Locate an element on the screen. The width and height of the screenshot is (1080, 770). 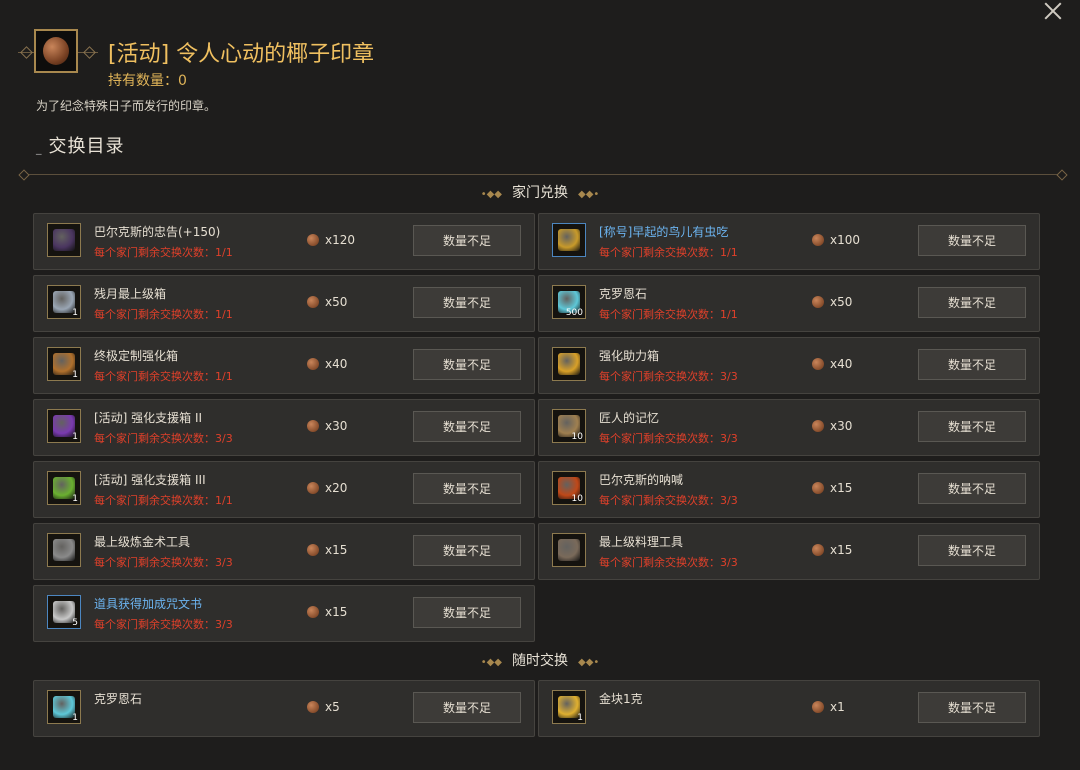
item-name: 金块1克 is located at coordinates (621, 699).